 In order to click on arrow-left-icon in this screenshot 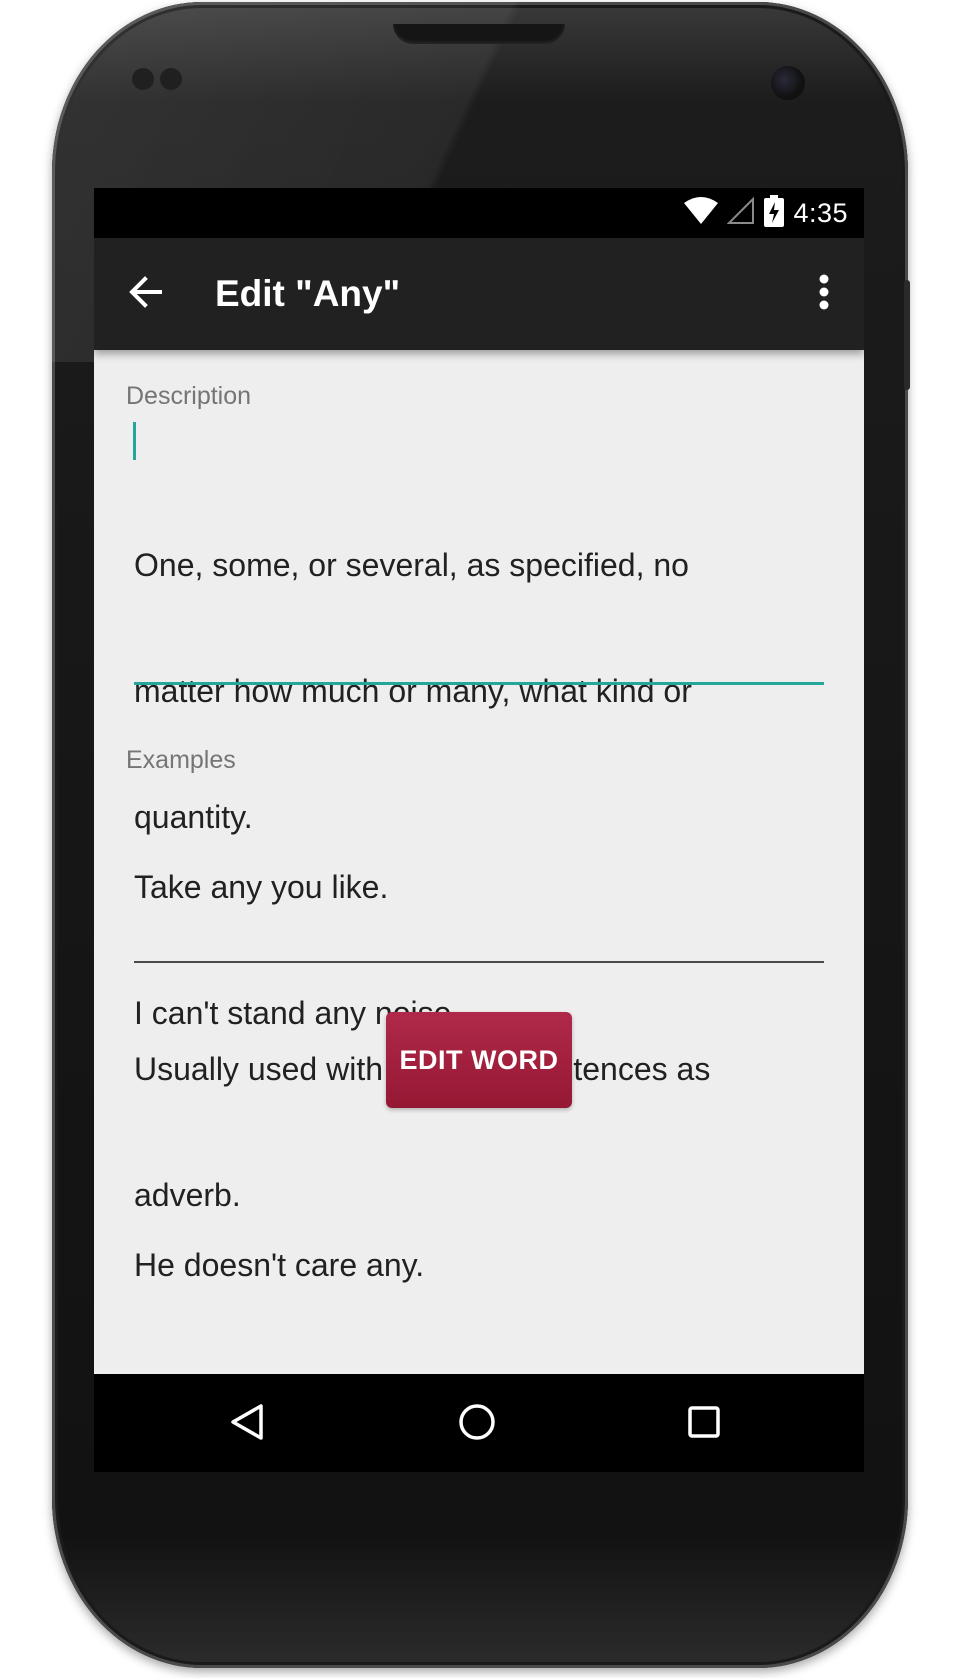, I will do `click(146, 294)`.